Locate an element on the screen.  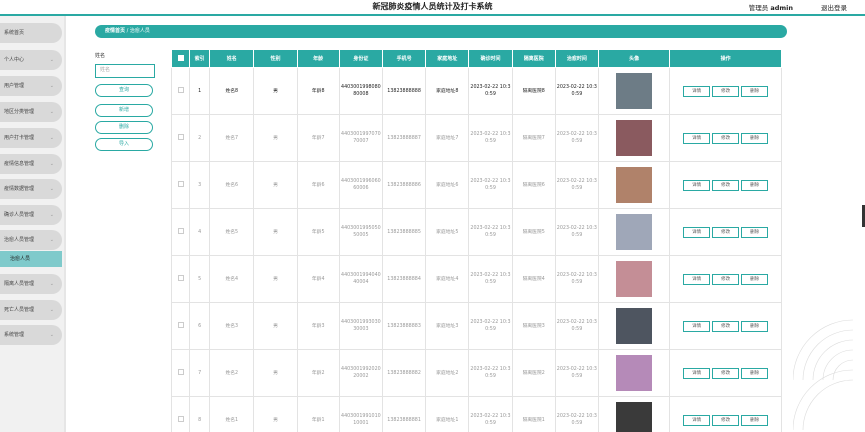
cell-confirm-time: 2023-02-22 10:30:59 is located at coordinates (490, 91).